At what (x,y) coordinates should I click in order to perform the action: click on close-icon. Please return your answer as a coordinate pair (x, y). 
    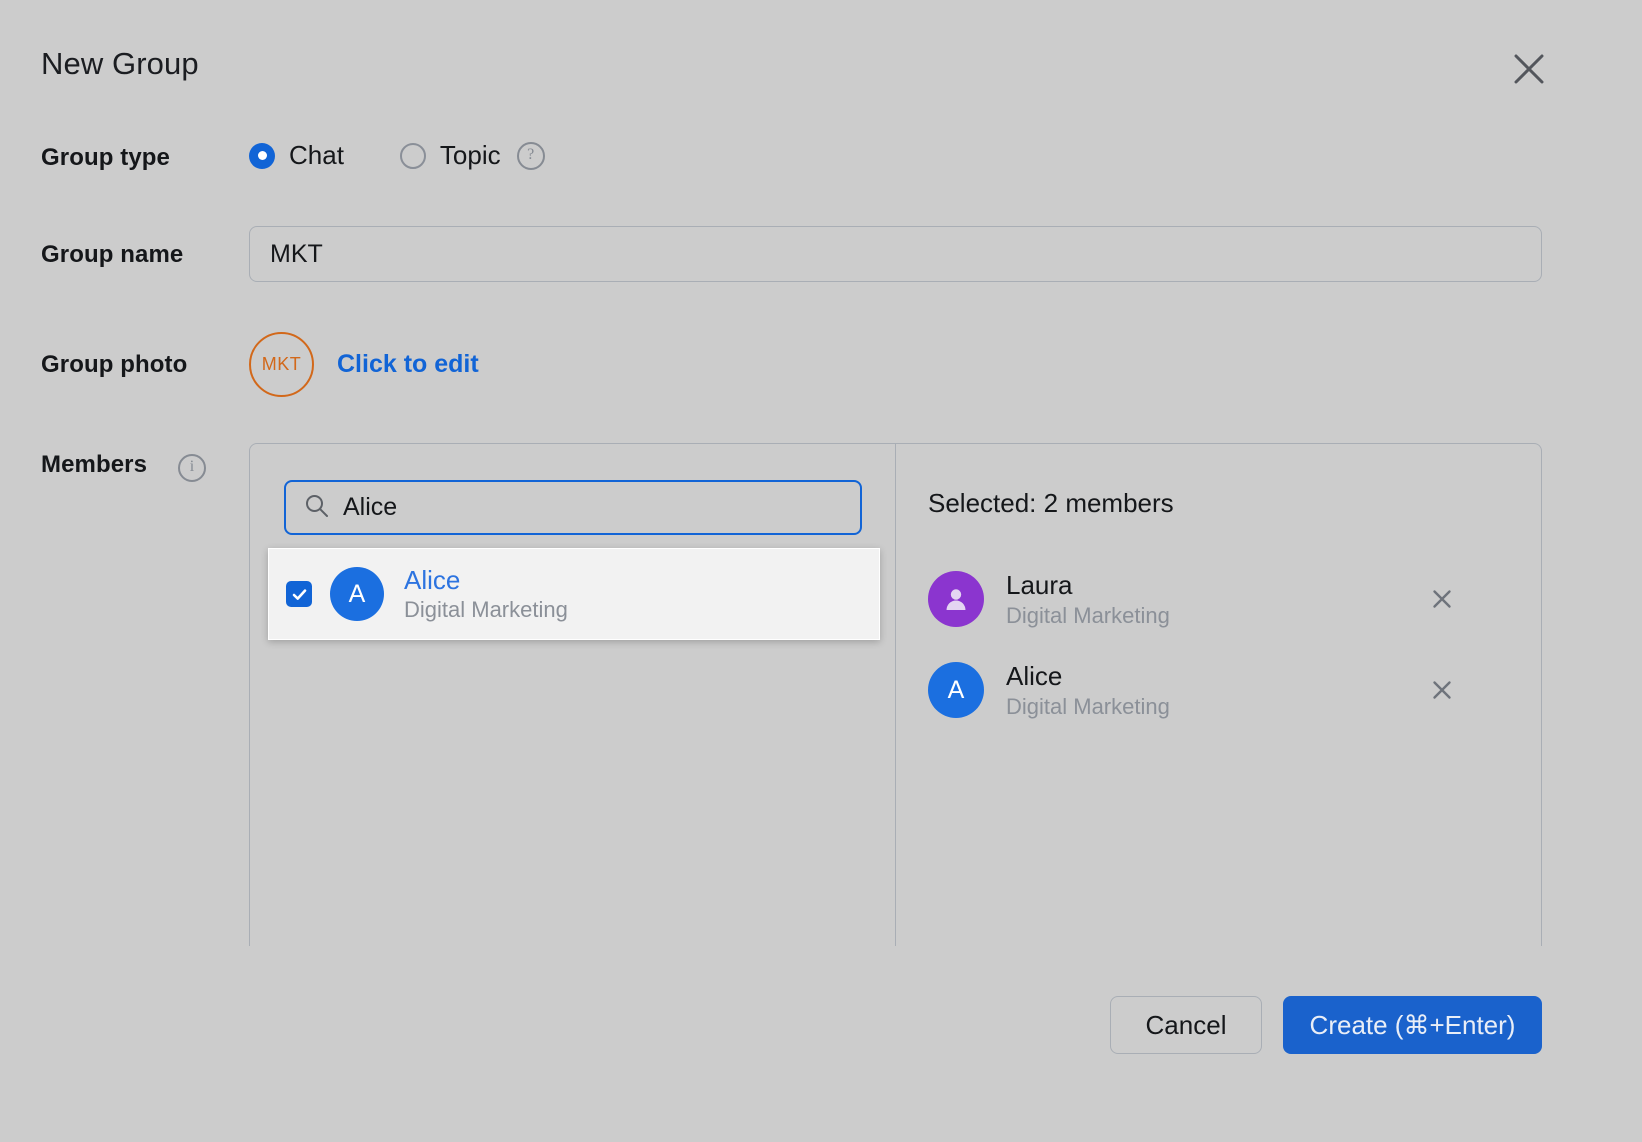
    Looking at the image, I should click on (1529, 69).